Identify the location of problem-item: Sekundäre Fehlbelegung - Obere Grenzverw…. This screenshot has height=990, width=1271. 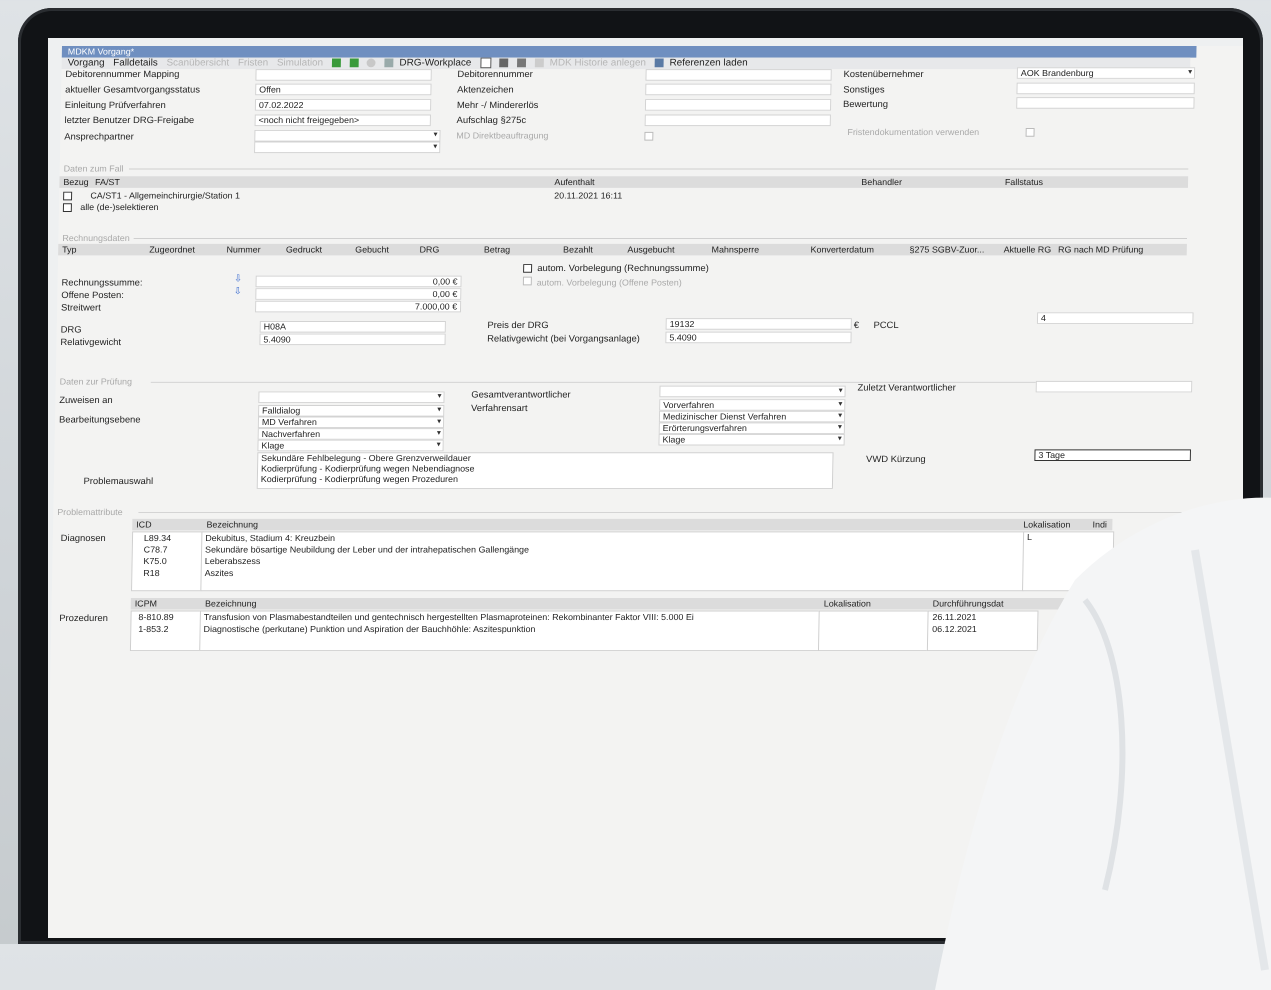
(545, 458).